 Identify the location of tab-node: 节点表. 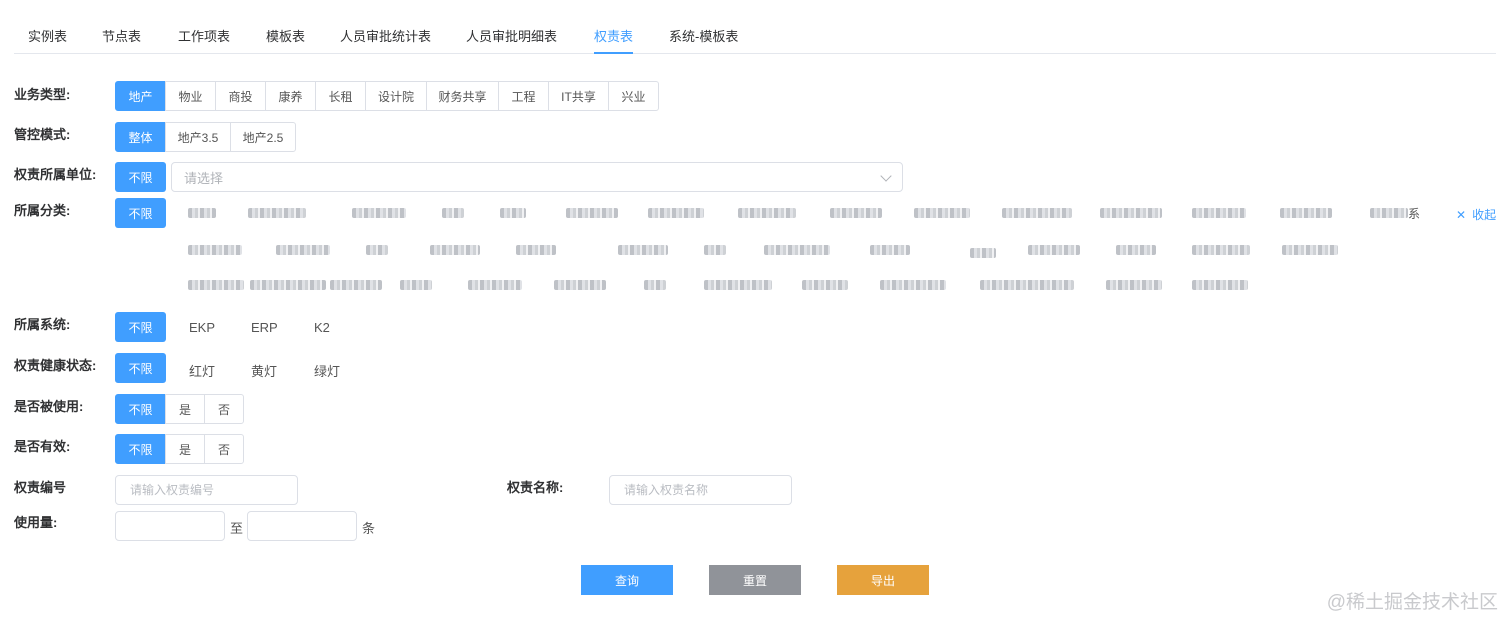
(121, 35).